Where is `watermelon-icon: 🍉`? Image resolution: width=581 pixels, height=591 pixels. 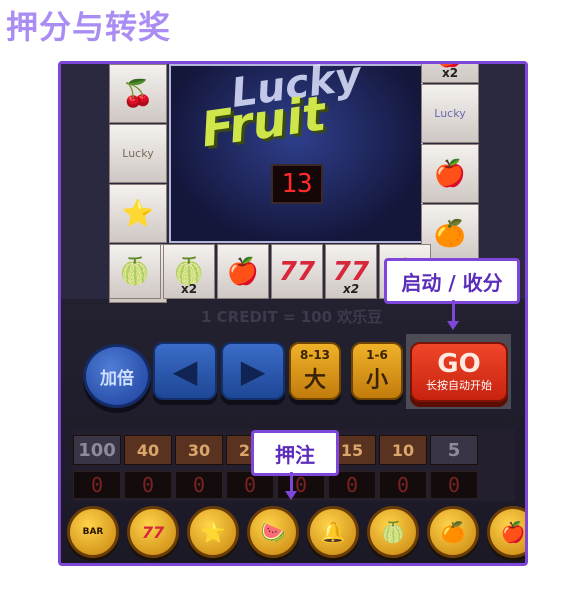 watermelon-icon: 🍉 is located at coordinates (273, 532).